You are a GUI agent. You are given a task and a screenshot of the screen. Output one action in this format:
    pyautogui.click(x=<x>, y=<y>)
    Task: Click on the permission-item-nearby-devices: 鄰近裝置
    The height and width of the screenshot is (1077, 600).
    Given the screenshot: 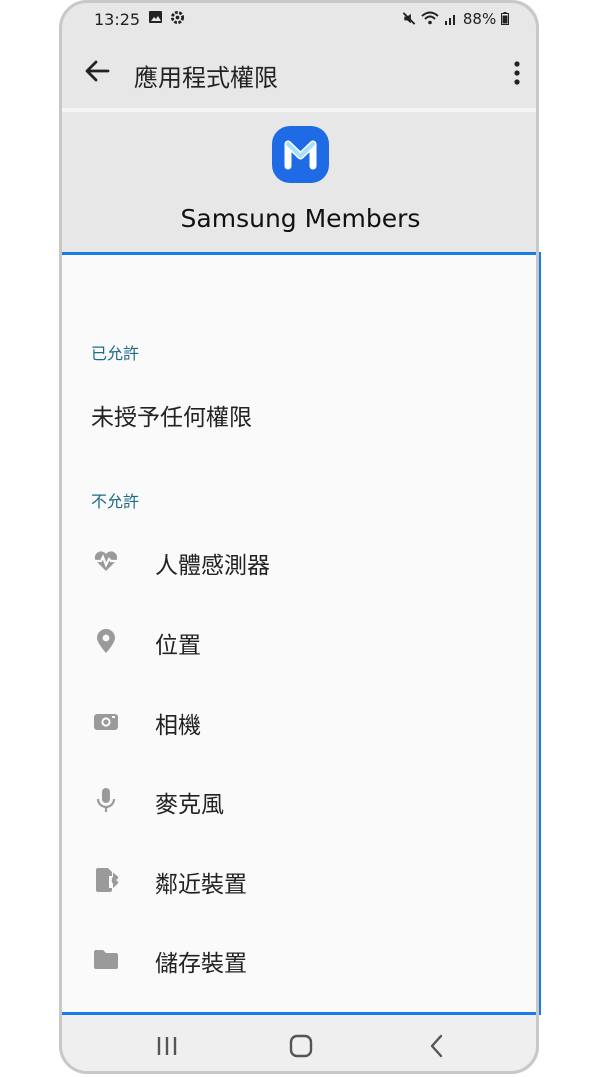 What is the action you would take?
    pyautogui.click(x=300, y=881)
    